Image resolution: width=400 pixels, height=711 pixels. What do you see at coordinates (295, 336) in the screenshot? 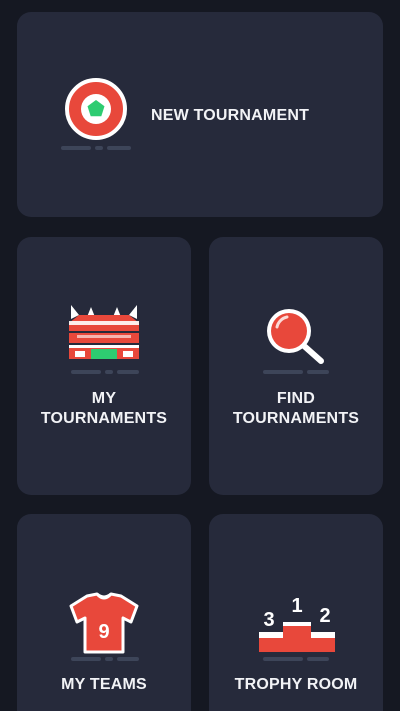
I see `magnifier-icon` at bounding box center [295, 336].